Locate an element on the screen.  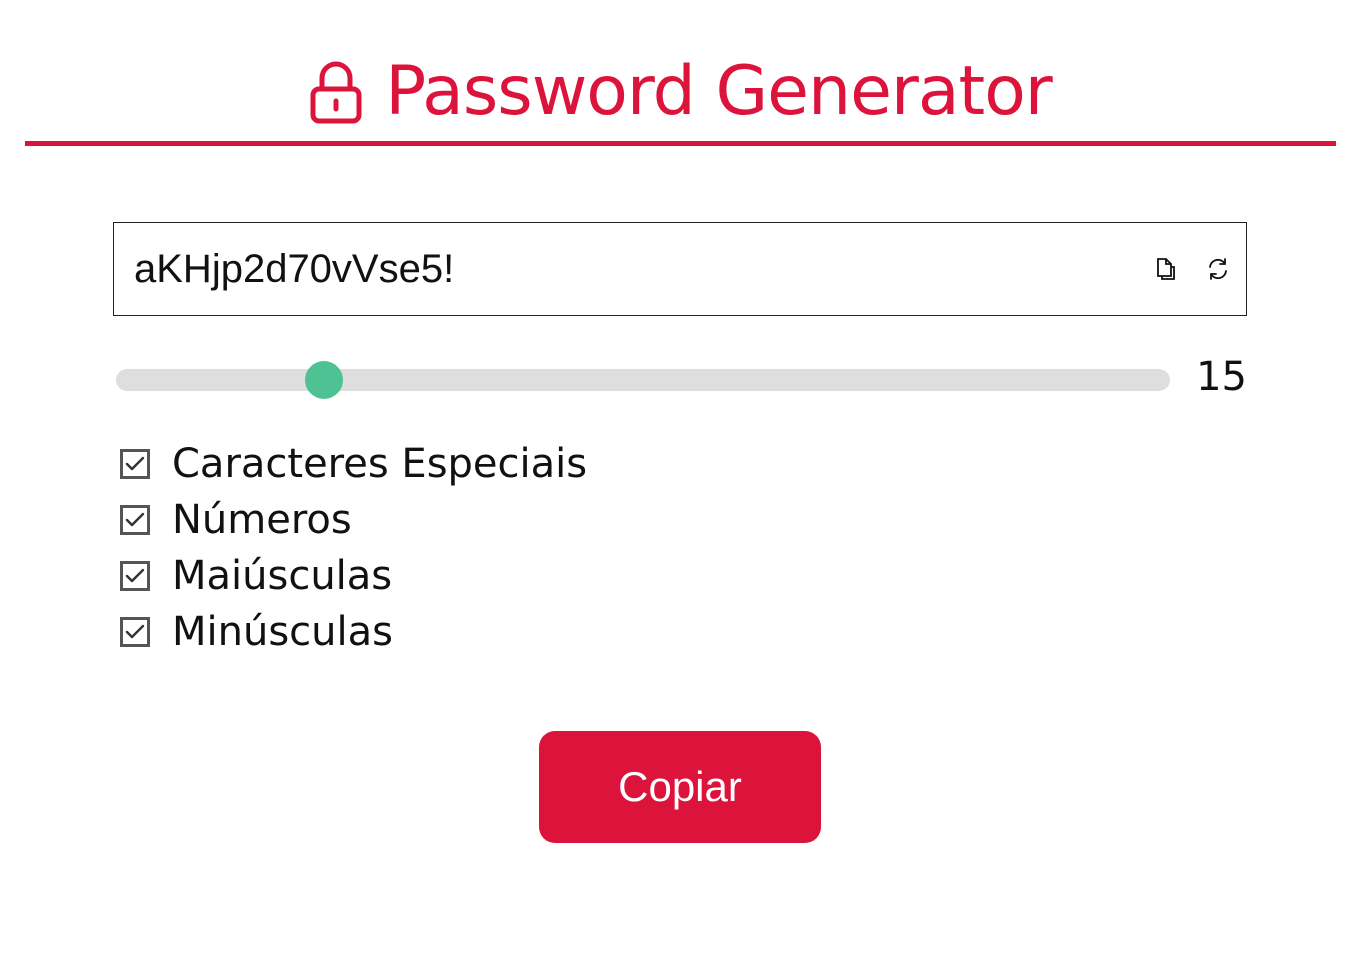
option-numbers: Números is located at coordinates (352, 520).